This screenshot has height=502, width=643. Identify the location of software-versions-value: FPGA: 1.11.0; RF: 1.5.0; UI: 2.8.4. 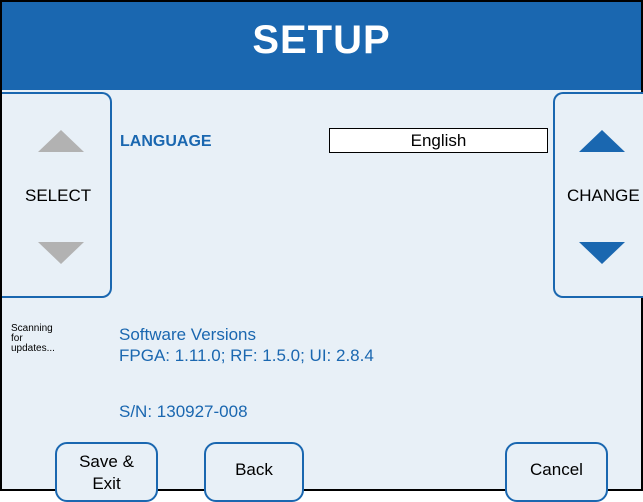
(246, 355).